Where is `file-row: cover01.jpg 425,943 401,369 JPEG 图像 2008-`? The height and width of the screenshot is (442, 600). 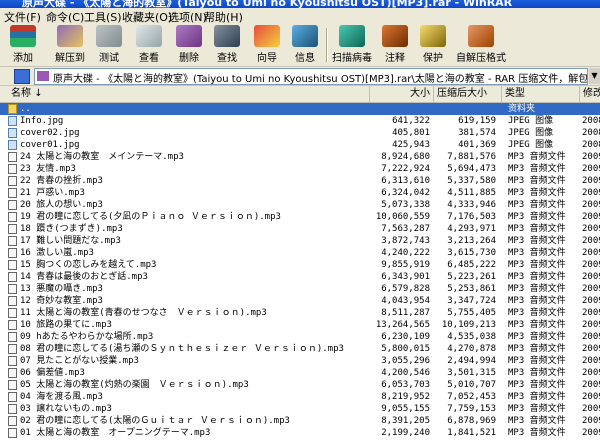 file-row: cover01.jpg 425,943 401,369 JPEG 图像 2008- is located at coordinates (300, 145).